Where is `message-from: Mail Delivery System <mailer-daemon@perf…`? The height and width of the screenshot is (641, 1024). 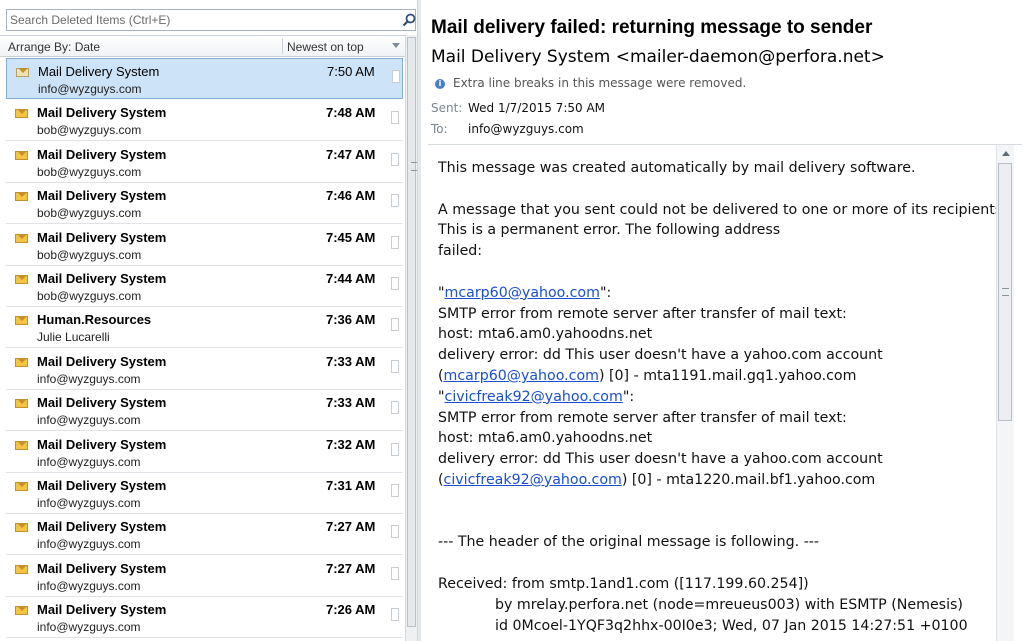
message-from: Mail Delivery System <mailer-daemon@perf… is located at coordinates (658, 57).